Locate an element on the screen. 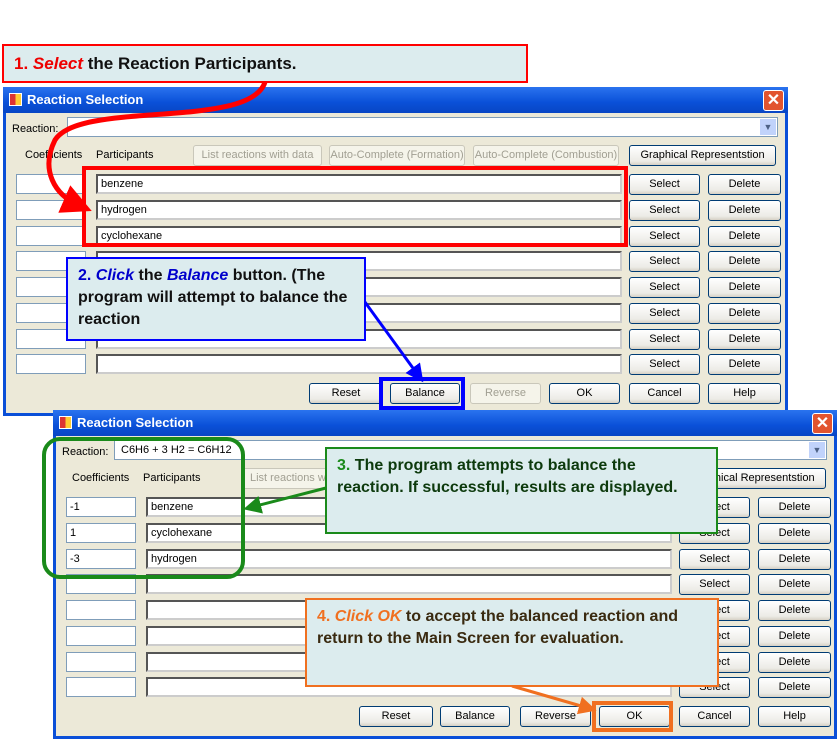  callout-emphasis: Click is located at coordinates (115, 275).